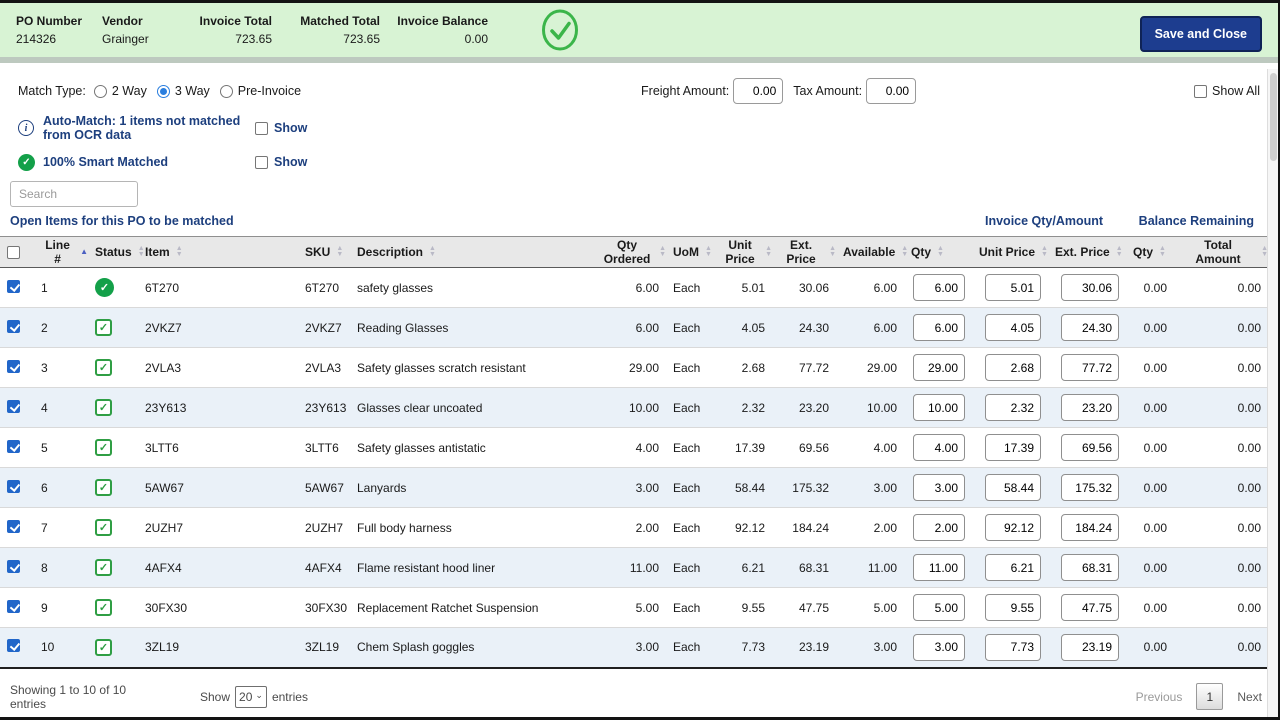 The height and width of the screenshot is (720, 1280). I want to click on smart-matched-show-checkbox, so click(261, 162).